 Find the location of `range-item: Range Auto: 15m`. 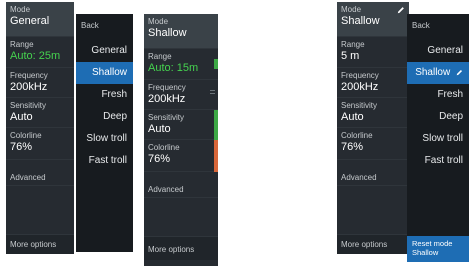

range-item: Range Auto: 15m is located at coordinates (181, 64).